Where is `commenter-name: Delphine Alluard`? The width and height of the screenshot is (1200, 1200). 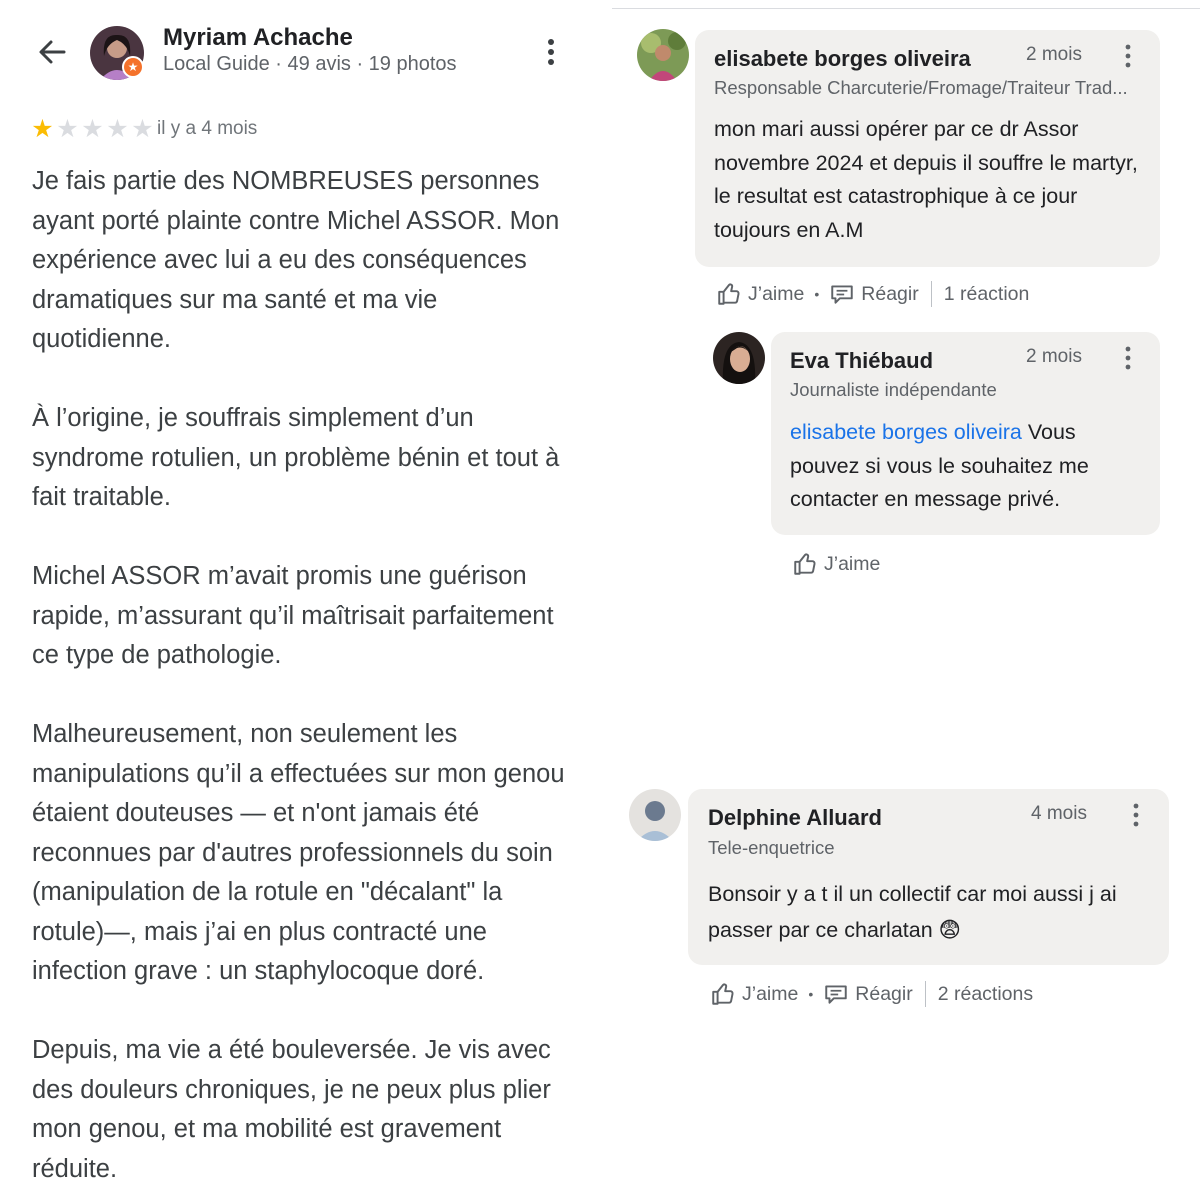
commenter-name: Delphine Alluard is located at coordinates (795, 818).